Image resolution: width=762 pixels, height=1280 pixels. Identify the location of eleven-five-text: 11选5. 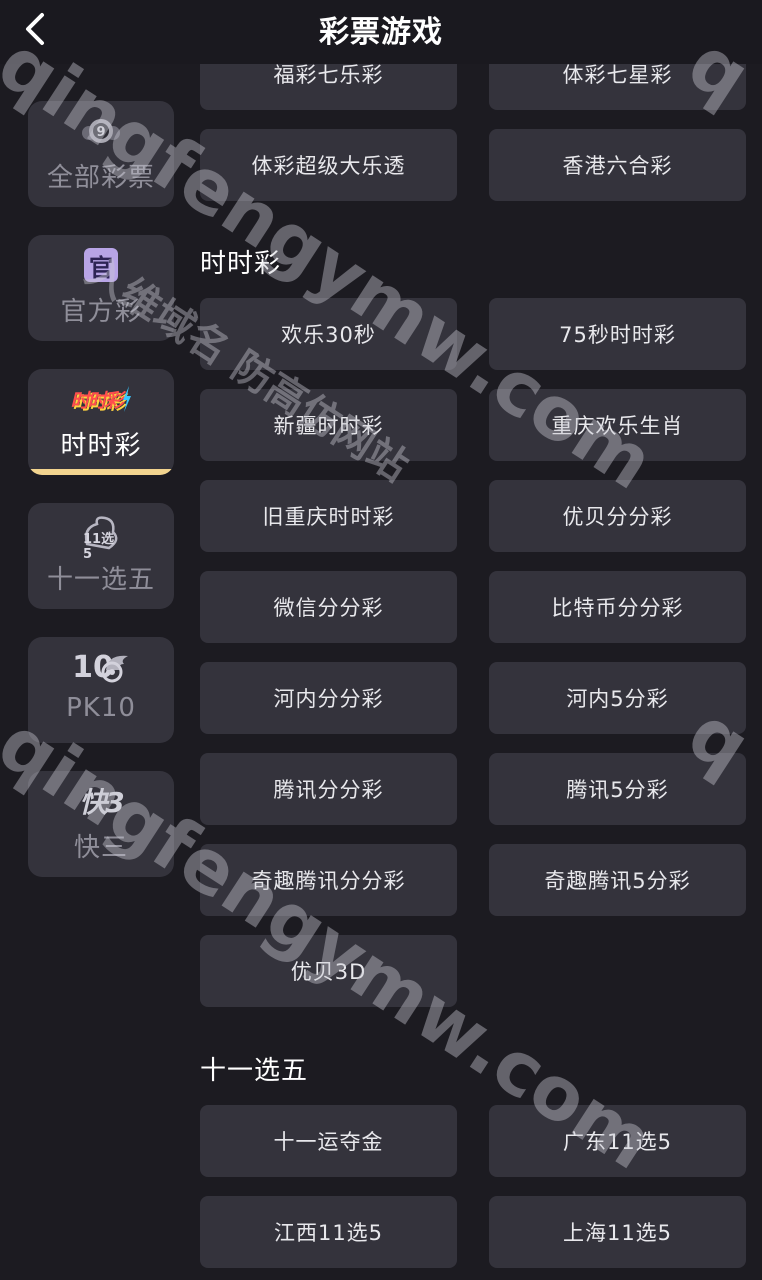
(99, 547).